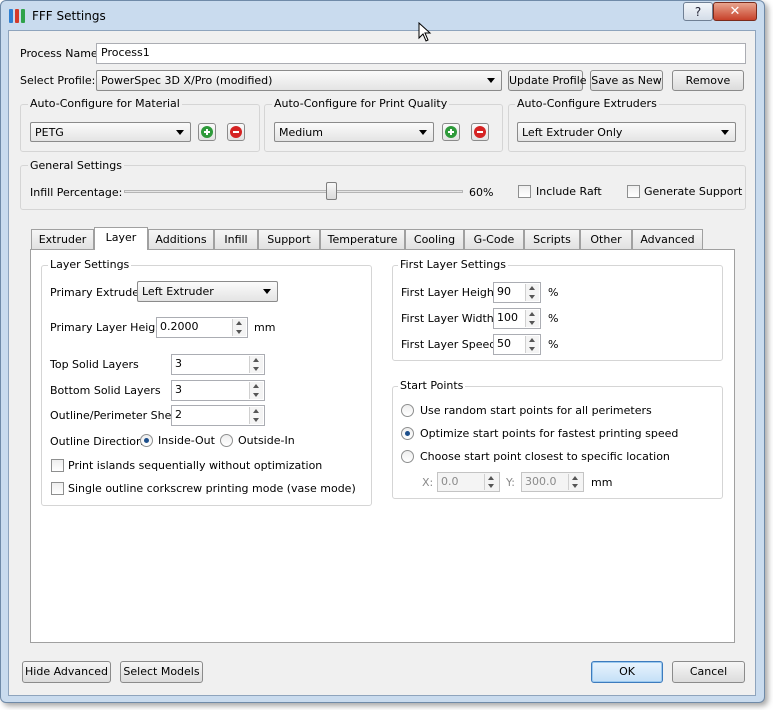 The width and height of the screenshot is (773, 710). What do you see at coordinates (407, 433) in the screenshot?
I see `optimize-start-points-radio` at bounding box center [407, 433].